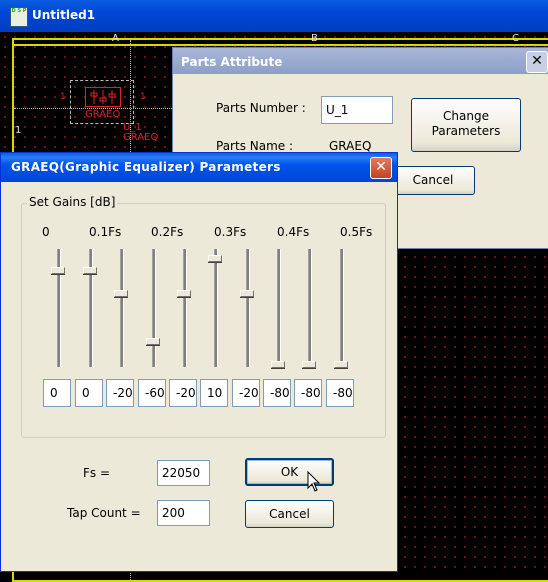 Image resolution: width=548 pixels, height=582 pixels. What do you see at coordinates (356, 232) in the screenshot?
I see `freq-label-0-5fs: 0.5Fs` at bounding box center [356, 232].